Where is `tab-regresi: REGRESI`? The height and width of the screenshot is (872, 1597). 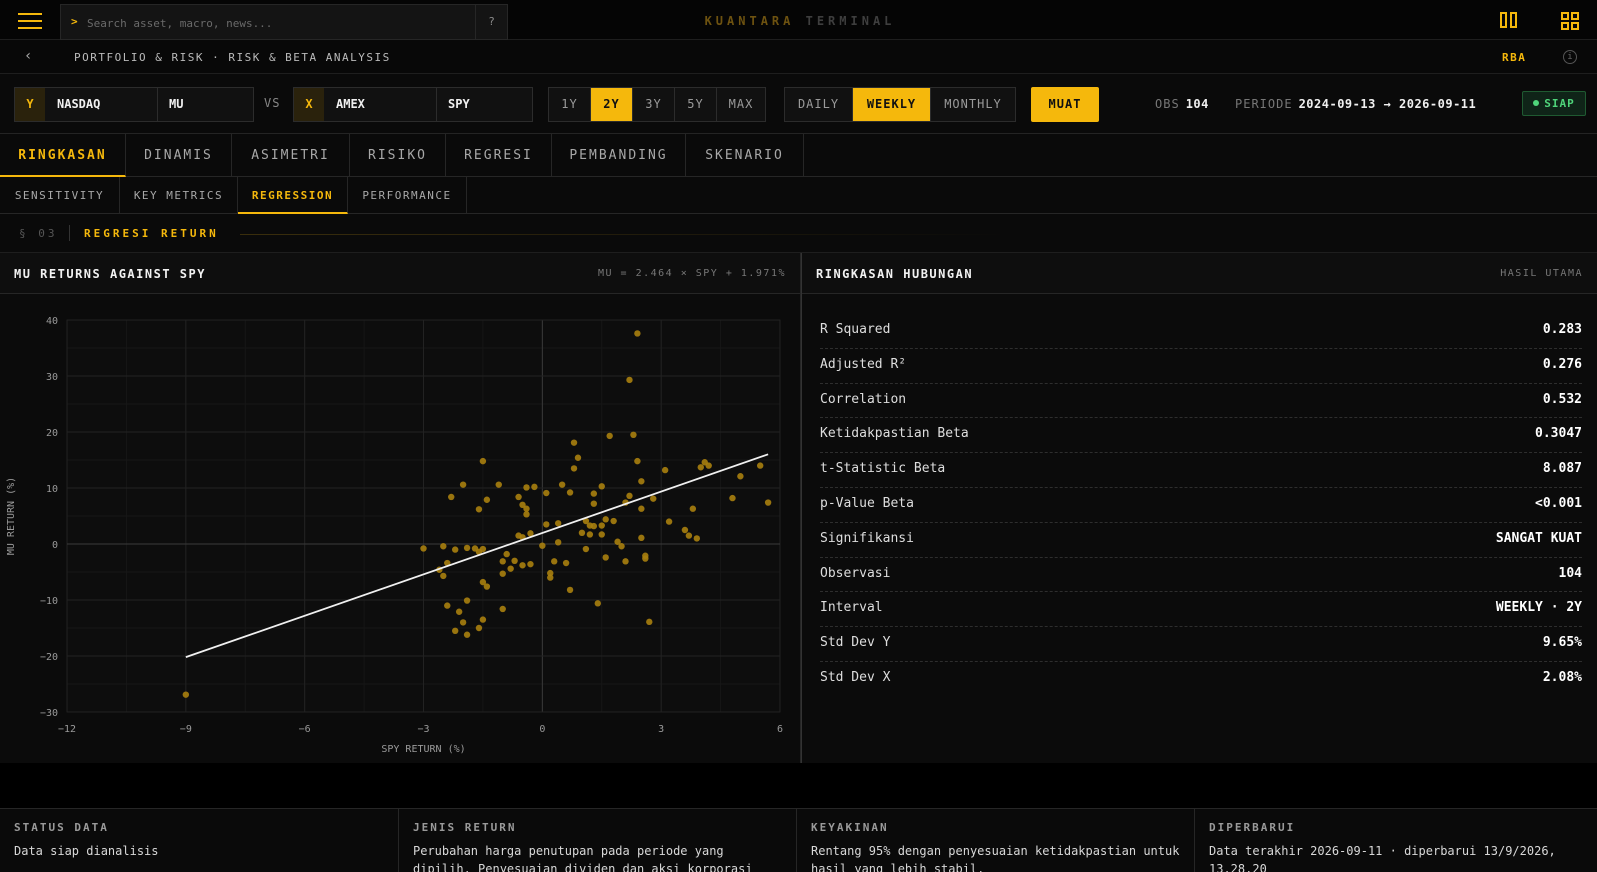 tab-regresi: REGRESI is located at coordinates (499, 155).